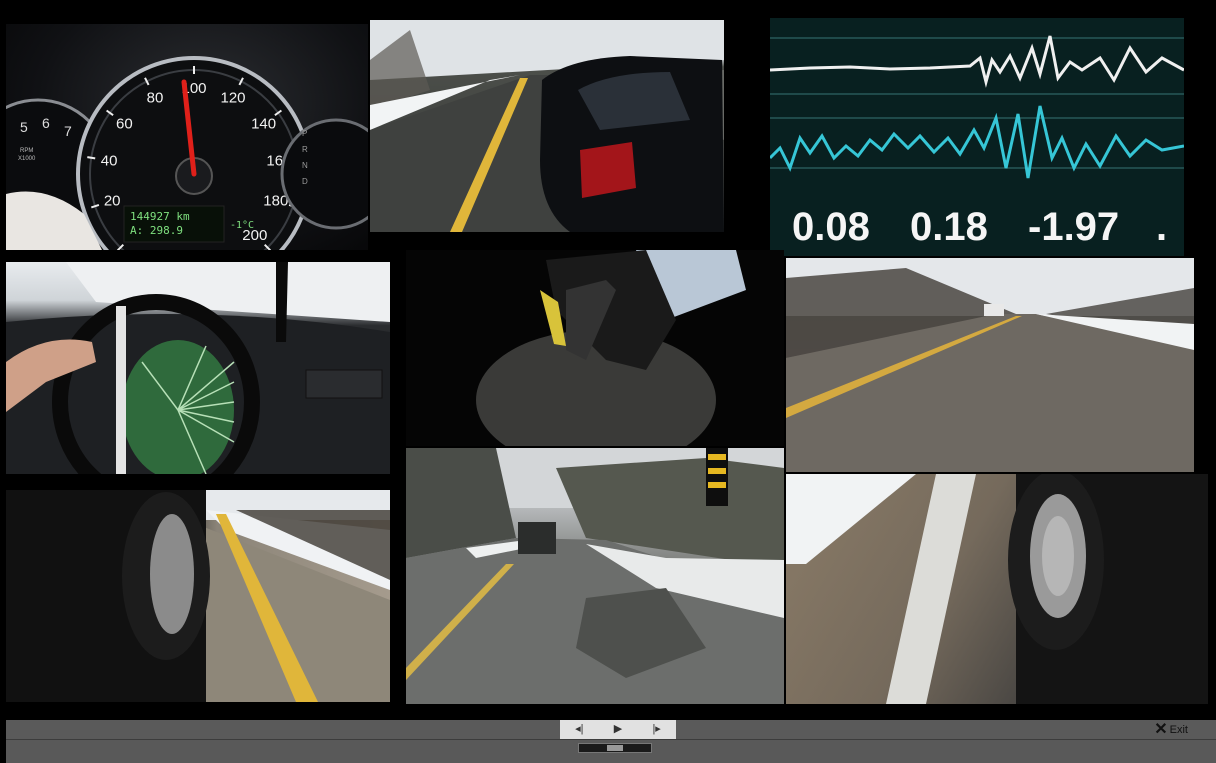  What do you see at coordinates (27, 159) in the screenshot?
I see `rpm-unit: X1000` at bounding box center [27, 159].